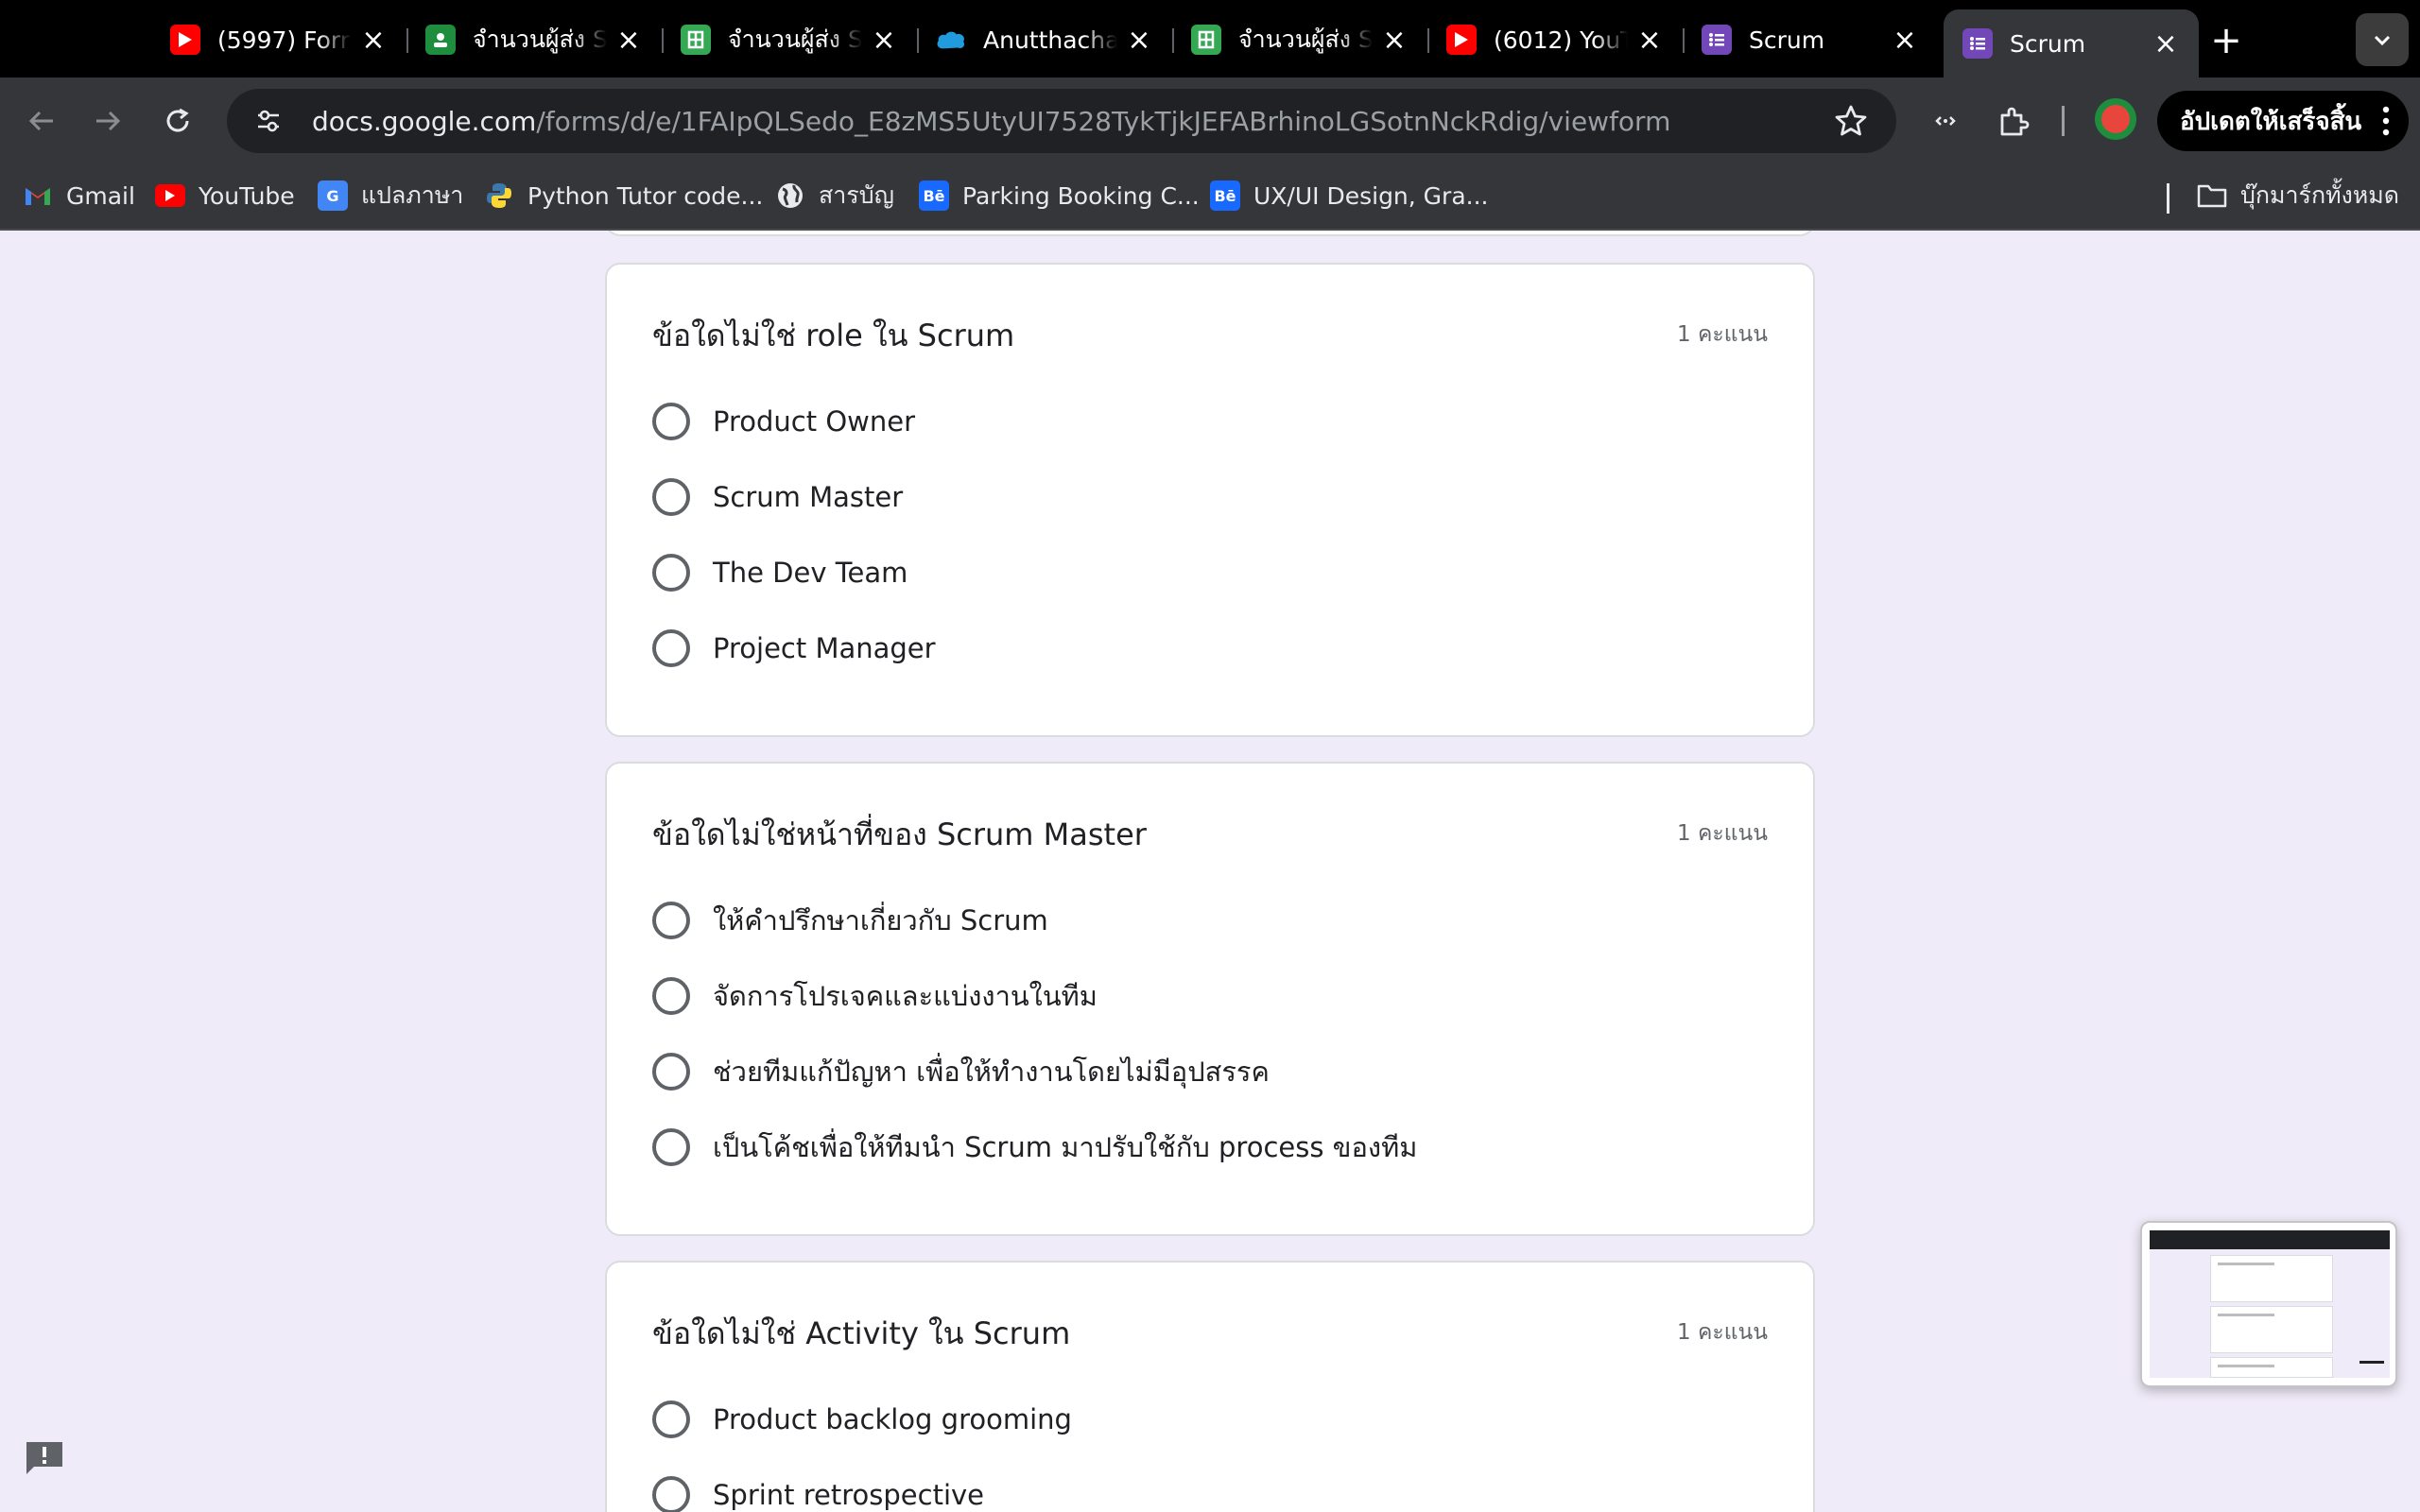  What do you see at coordinates (424, 121) in the screenshot?
I see `url-host: docs.google.com` at bounding box center [424, 121].